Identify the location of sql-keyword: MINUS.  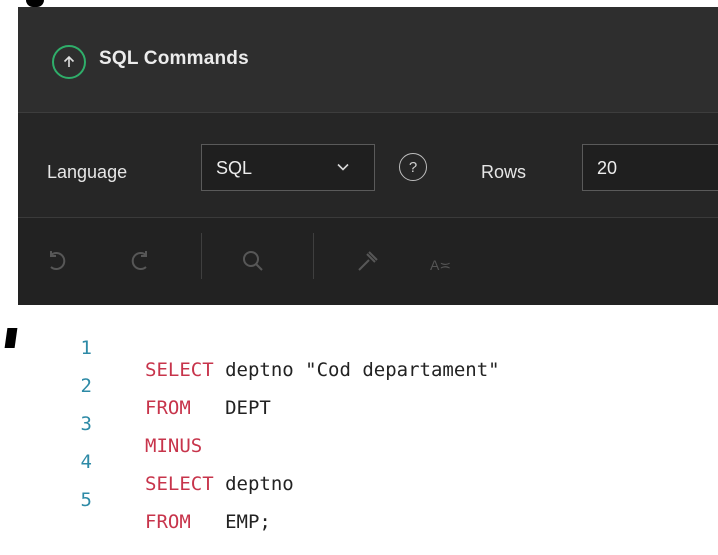
(174, 446).